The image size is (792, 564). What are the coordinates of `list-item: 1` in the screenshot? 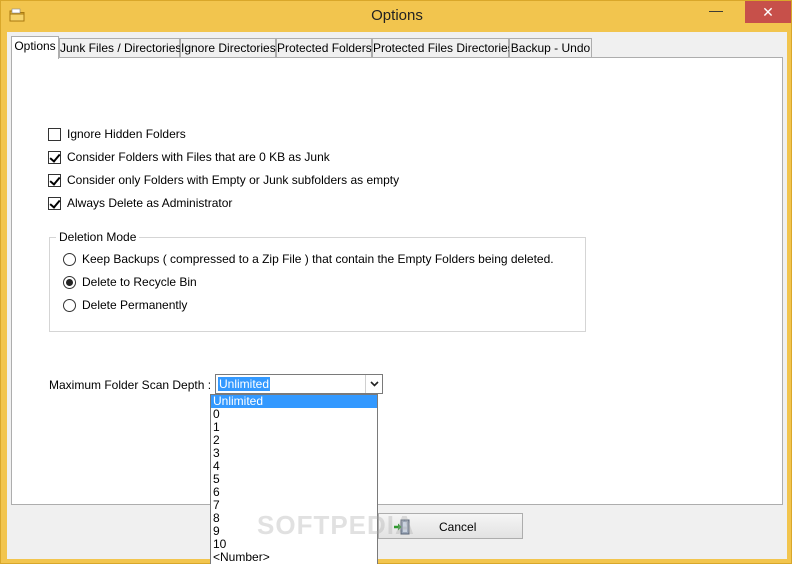 It's located at (294, 427).